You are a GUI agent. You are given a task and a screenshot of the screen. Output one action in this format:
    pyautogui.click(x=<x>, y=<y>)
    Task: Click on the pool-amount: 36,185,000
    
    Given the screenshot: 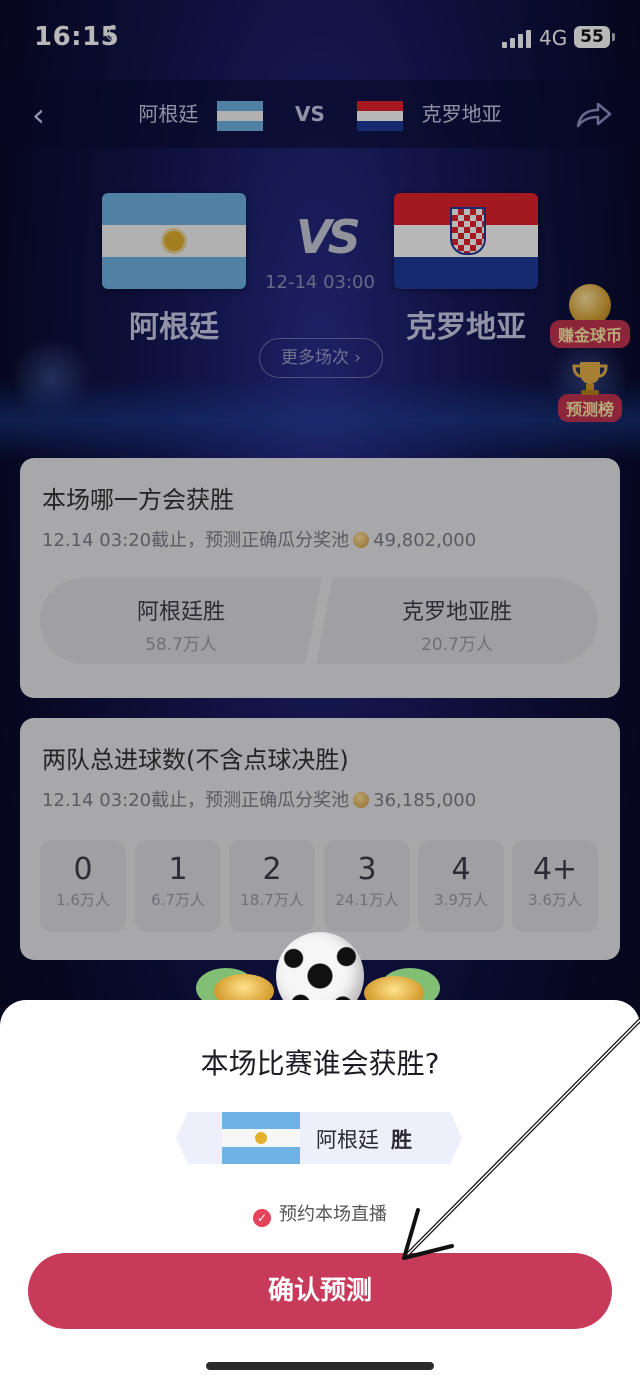 What is the action you would take?
    pyautogui.click(x=425, y=800)
    